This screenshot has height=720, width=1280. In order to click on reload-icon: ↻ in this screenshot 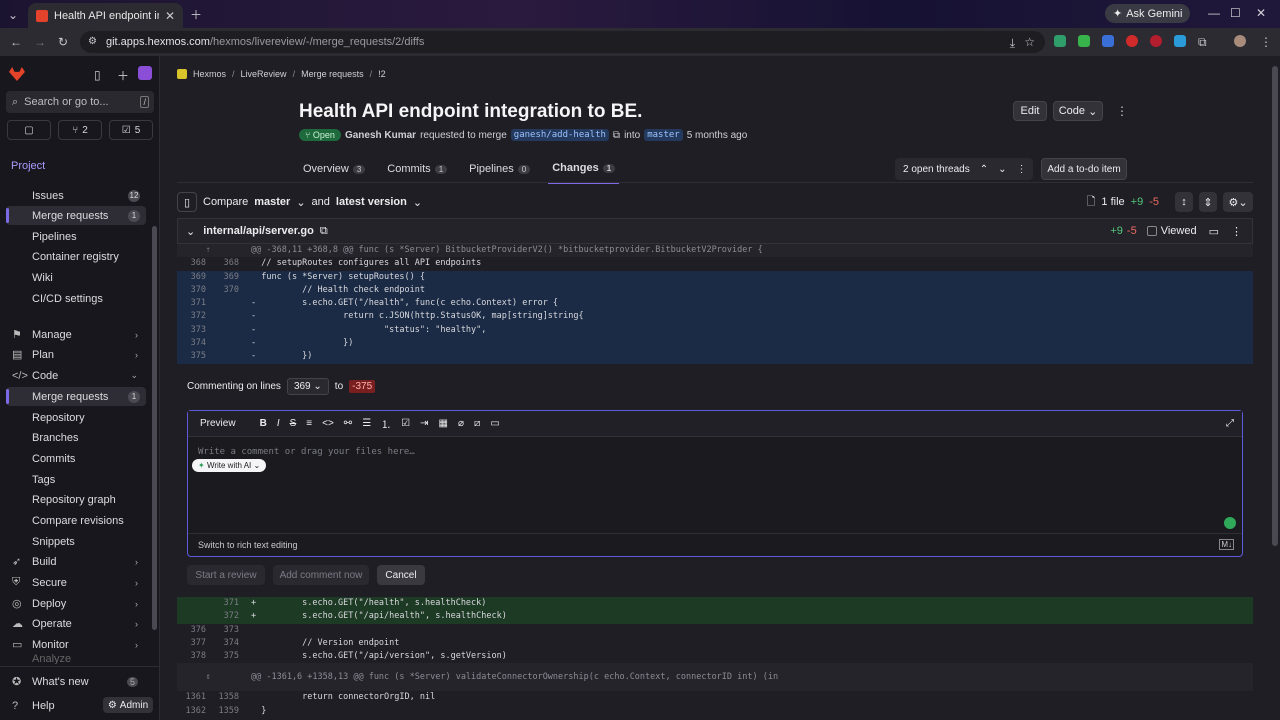, I will do `click(63, 42)`.